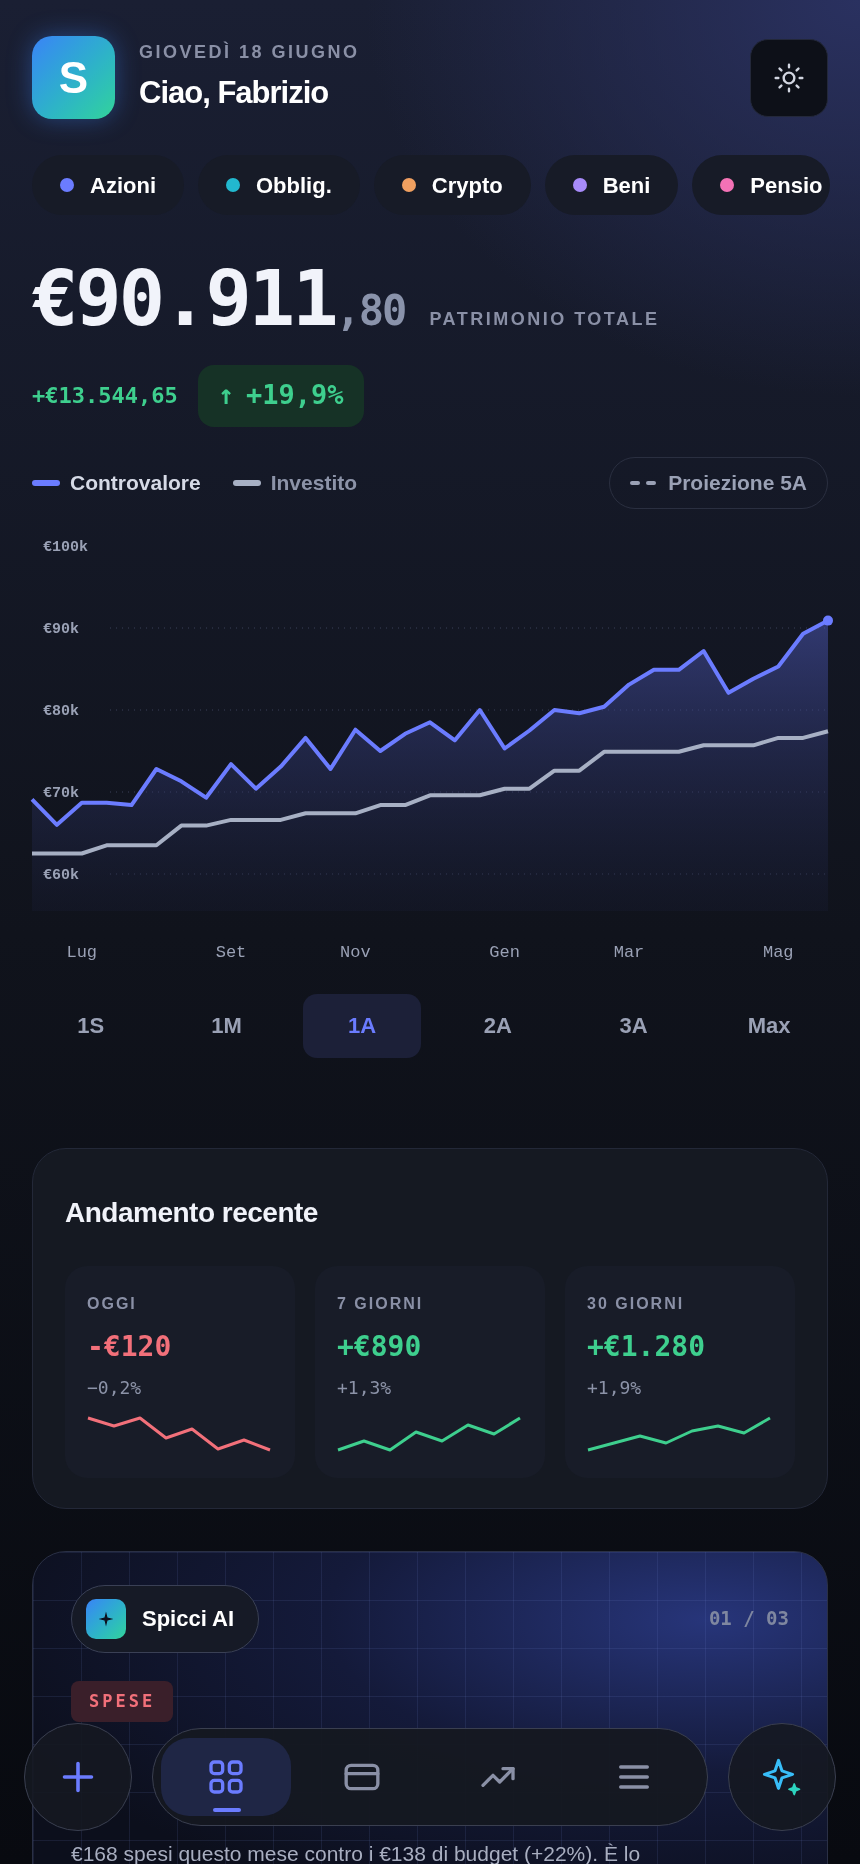 This screenshot has width=860, height=1864. Describe the element at coordinates (279, 185) in the screenshot. I see `category-chip: Obblig.` at that location.